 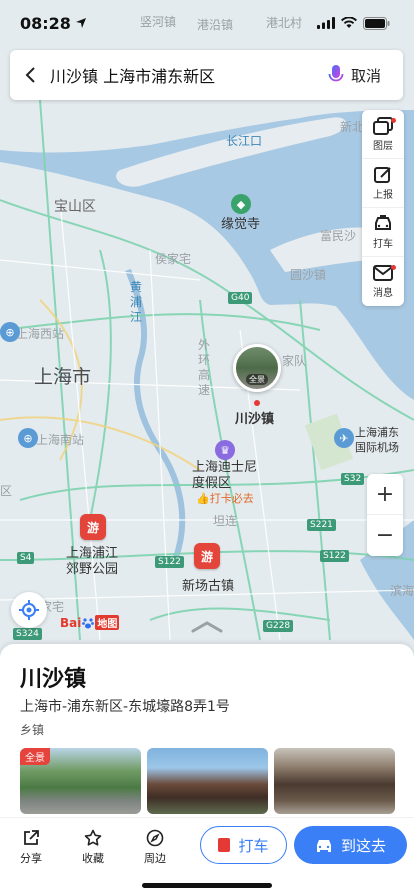 I want to click on map-label-outer-ring: 外环高速, so click(x=204, y=367).